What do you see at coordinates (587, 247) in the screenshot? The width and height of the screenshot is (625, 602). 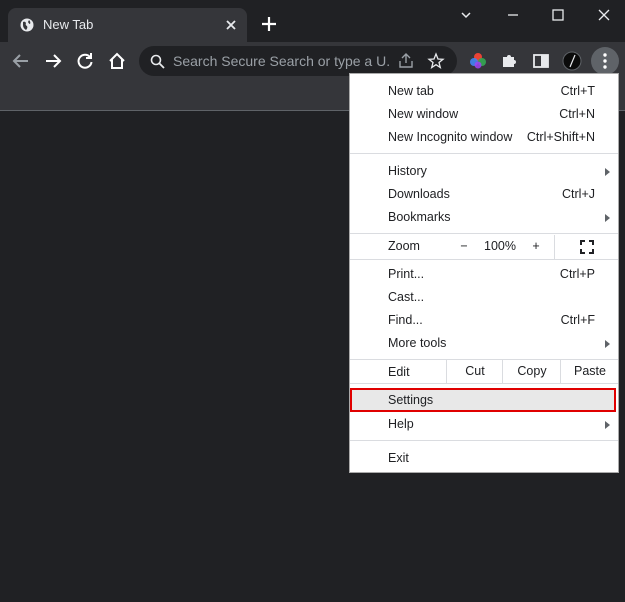 I see `fullscreen-icon` at bounding box center [587, 247].